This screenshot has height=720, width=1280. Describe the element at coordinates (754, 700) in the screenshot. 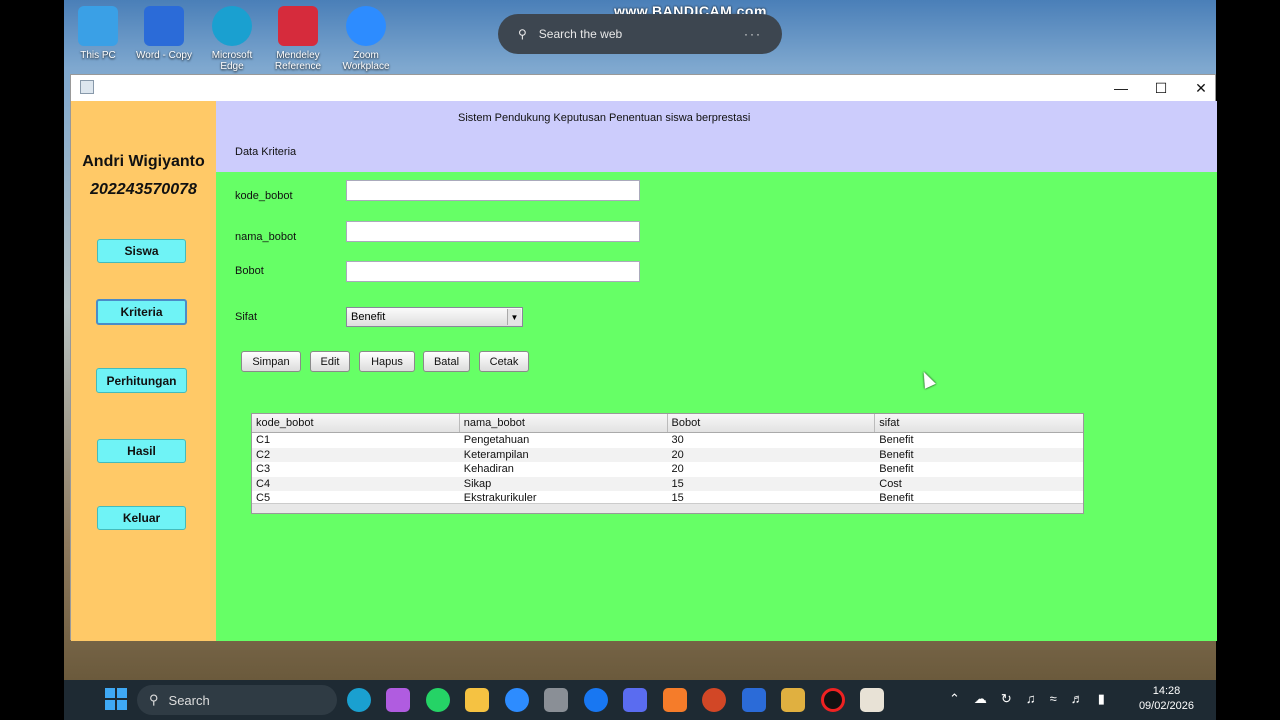

I see `word-icon` at that location.